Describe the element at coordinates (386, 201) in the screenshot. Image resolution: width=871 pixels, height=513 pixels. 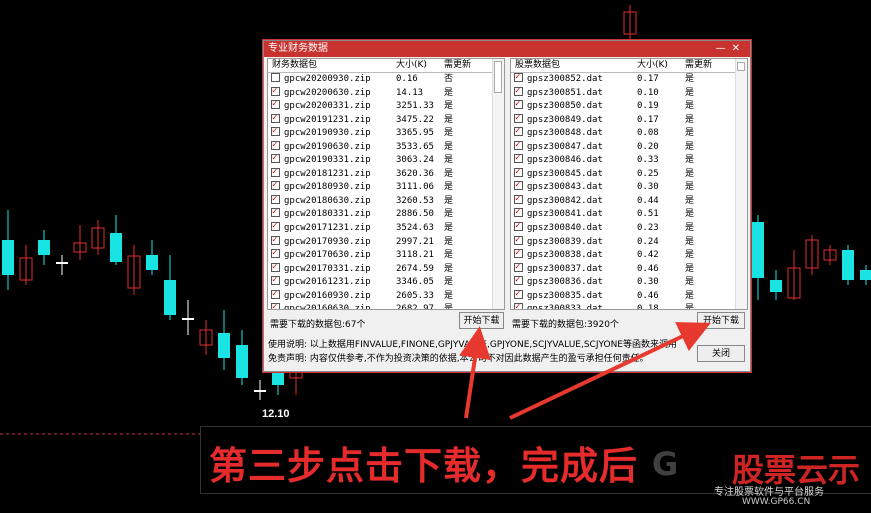
I see `list-item: gpcw20180630.zip 3260.53 是` at that location.